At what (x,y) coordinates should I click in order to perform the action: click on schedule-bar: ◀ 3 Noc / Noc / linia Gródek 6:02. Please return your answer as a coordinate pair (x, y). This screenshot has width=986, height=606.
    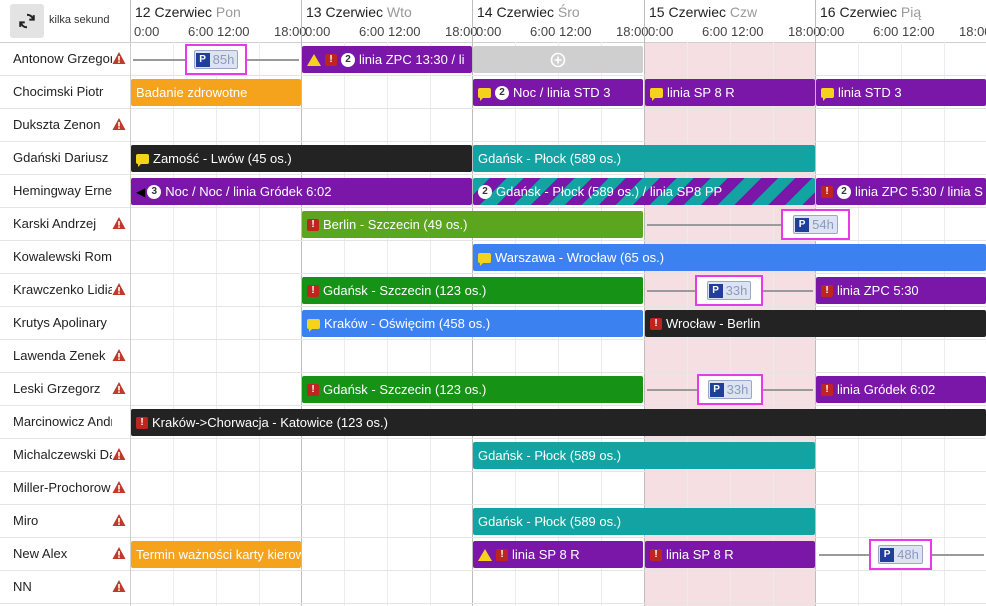
    Looking at the image, I should click on (301, 191).